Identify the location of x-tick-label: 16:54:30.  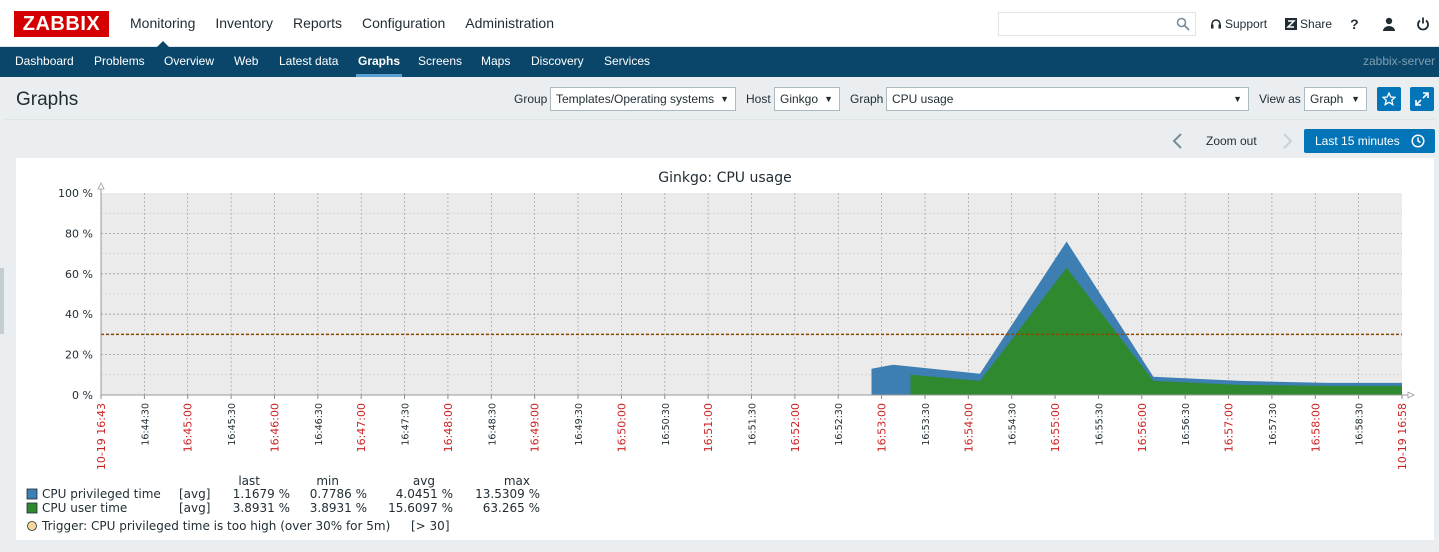
(1013, 424).